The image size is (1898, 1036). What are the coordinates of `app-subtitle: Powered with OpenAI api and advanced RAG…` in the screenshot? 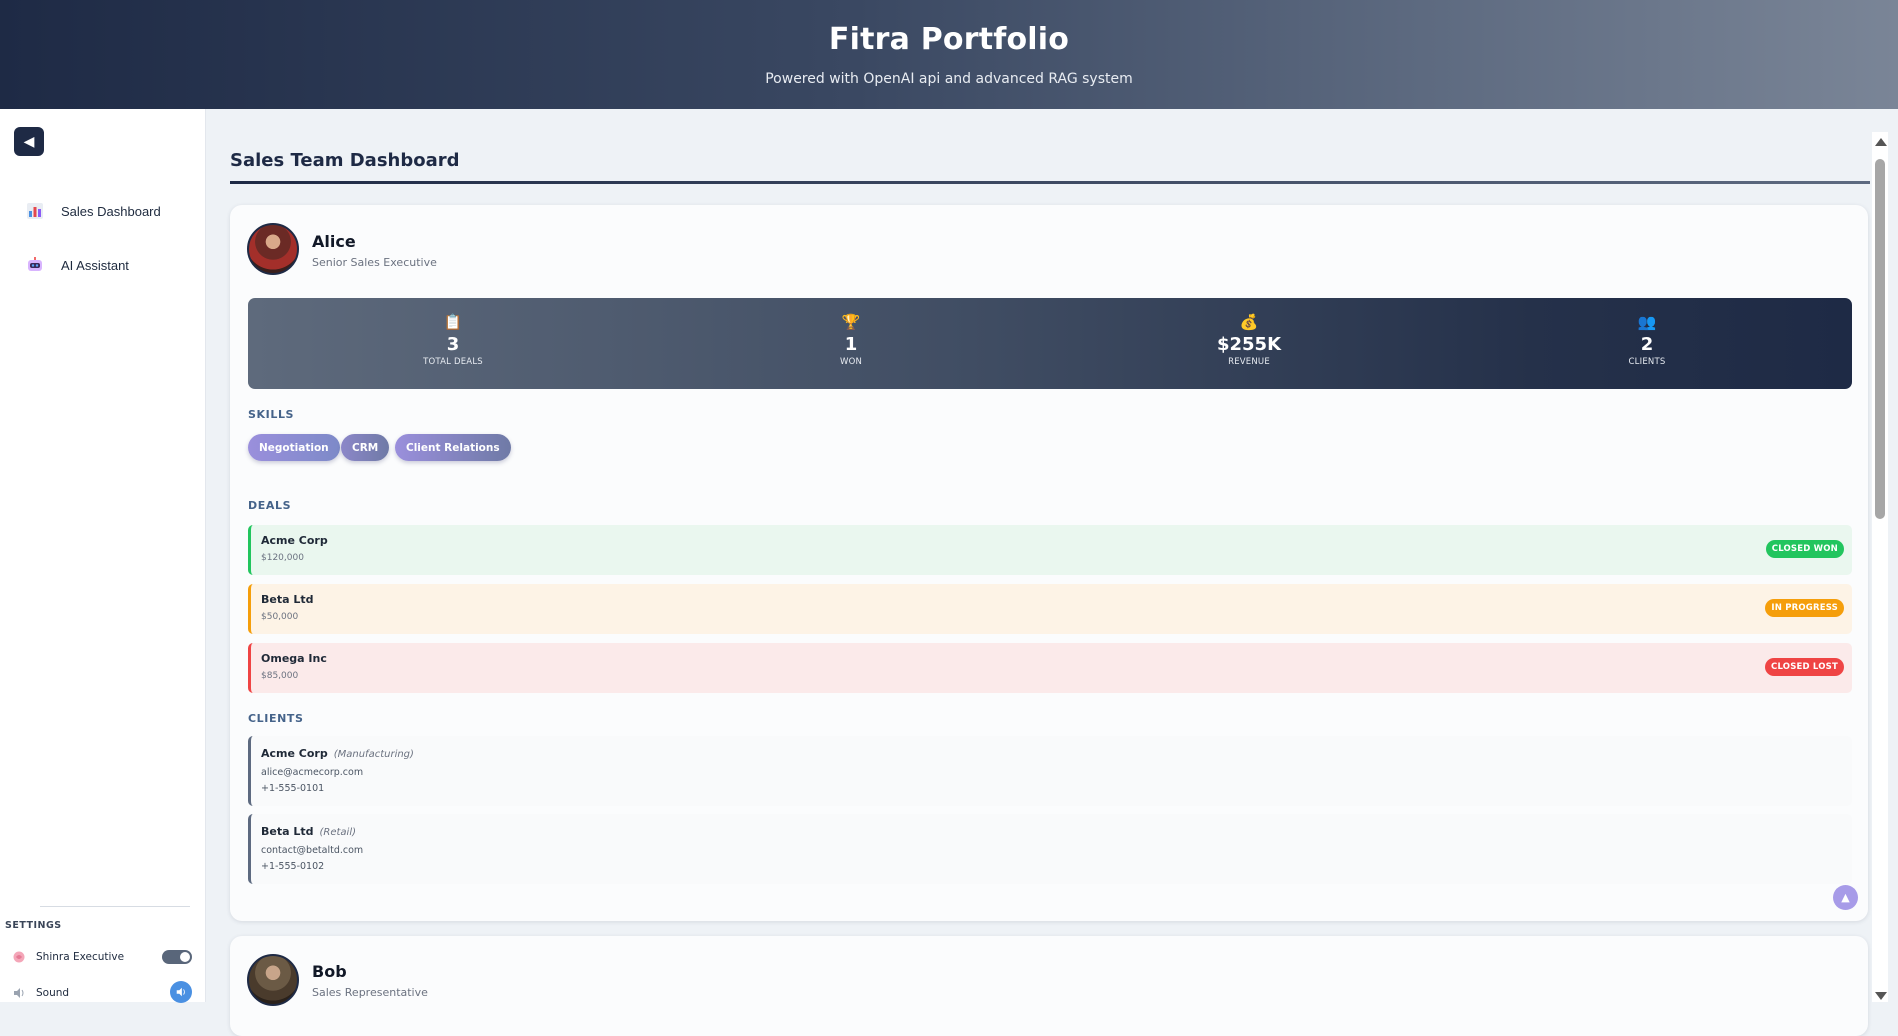 It's located at (949, 79).